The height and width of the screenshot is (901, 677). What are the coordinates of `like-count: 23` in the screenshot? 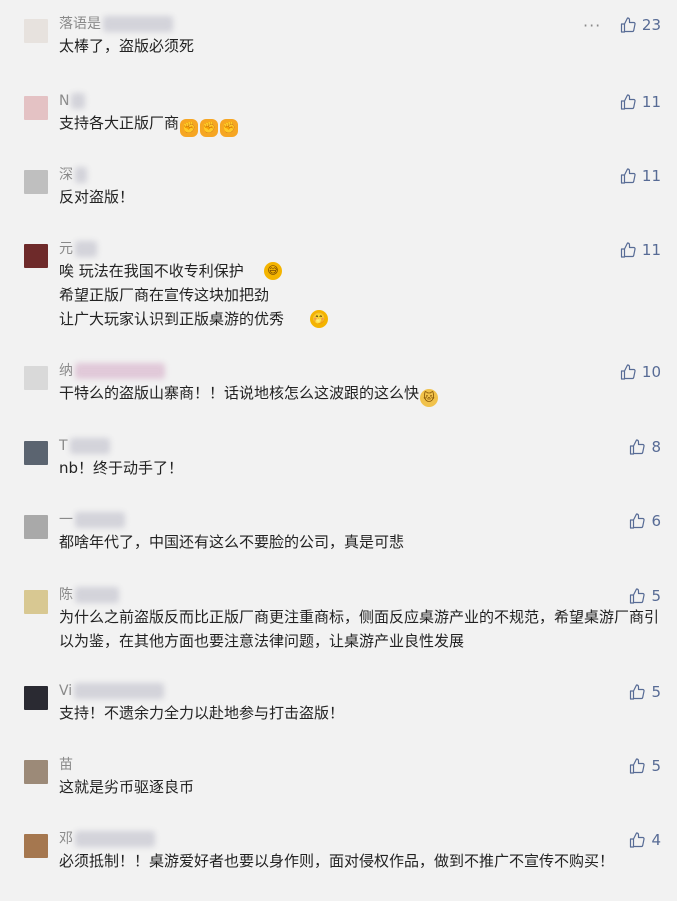 It's located at (651, 25).